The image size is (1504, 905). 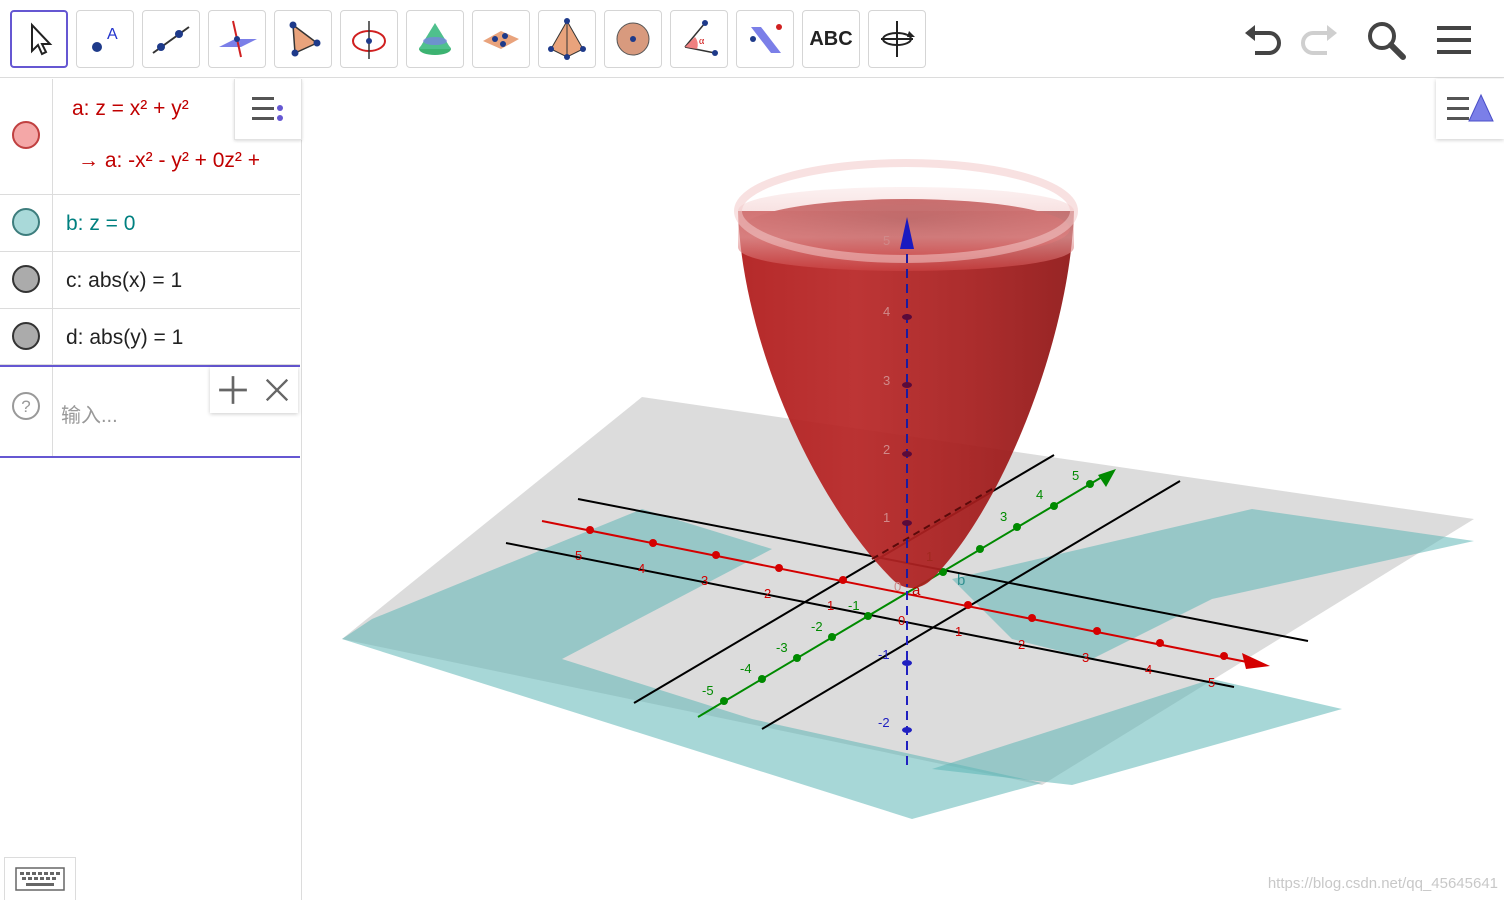 What do you see at coordinates (886, 311) in the screenshot?
I see `z-tick-label: 4` at bounding box center [886, 311].